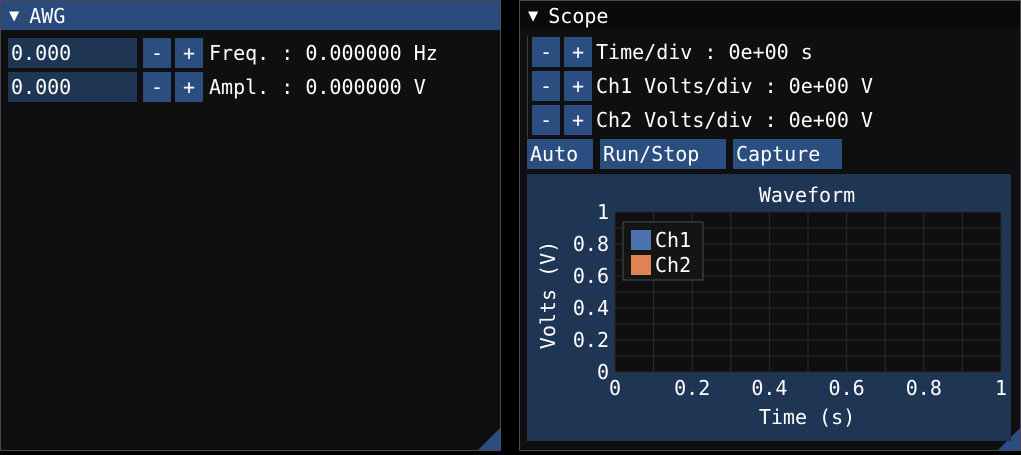  I want to click on separator, so click(527, 87).